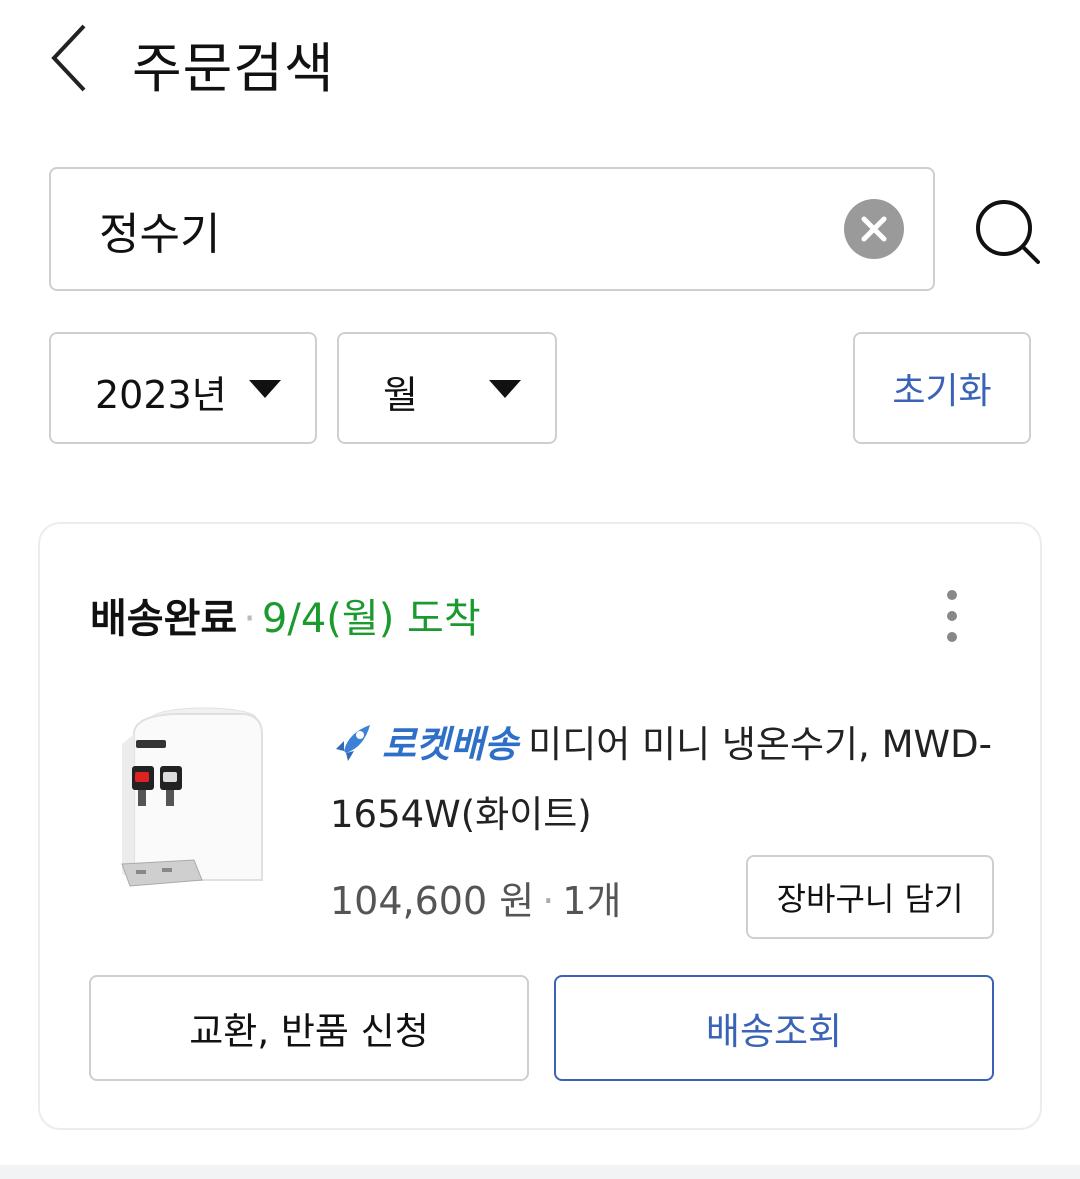 The image size is (1080, 1179). I want to click on clear-x-icon, so click(874, 229).